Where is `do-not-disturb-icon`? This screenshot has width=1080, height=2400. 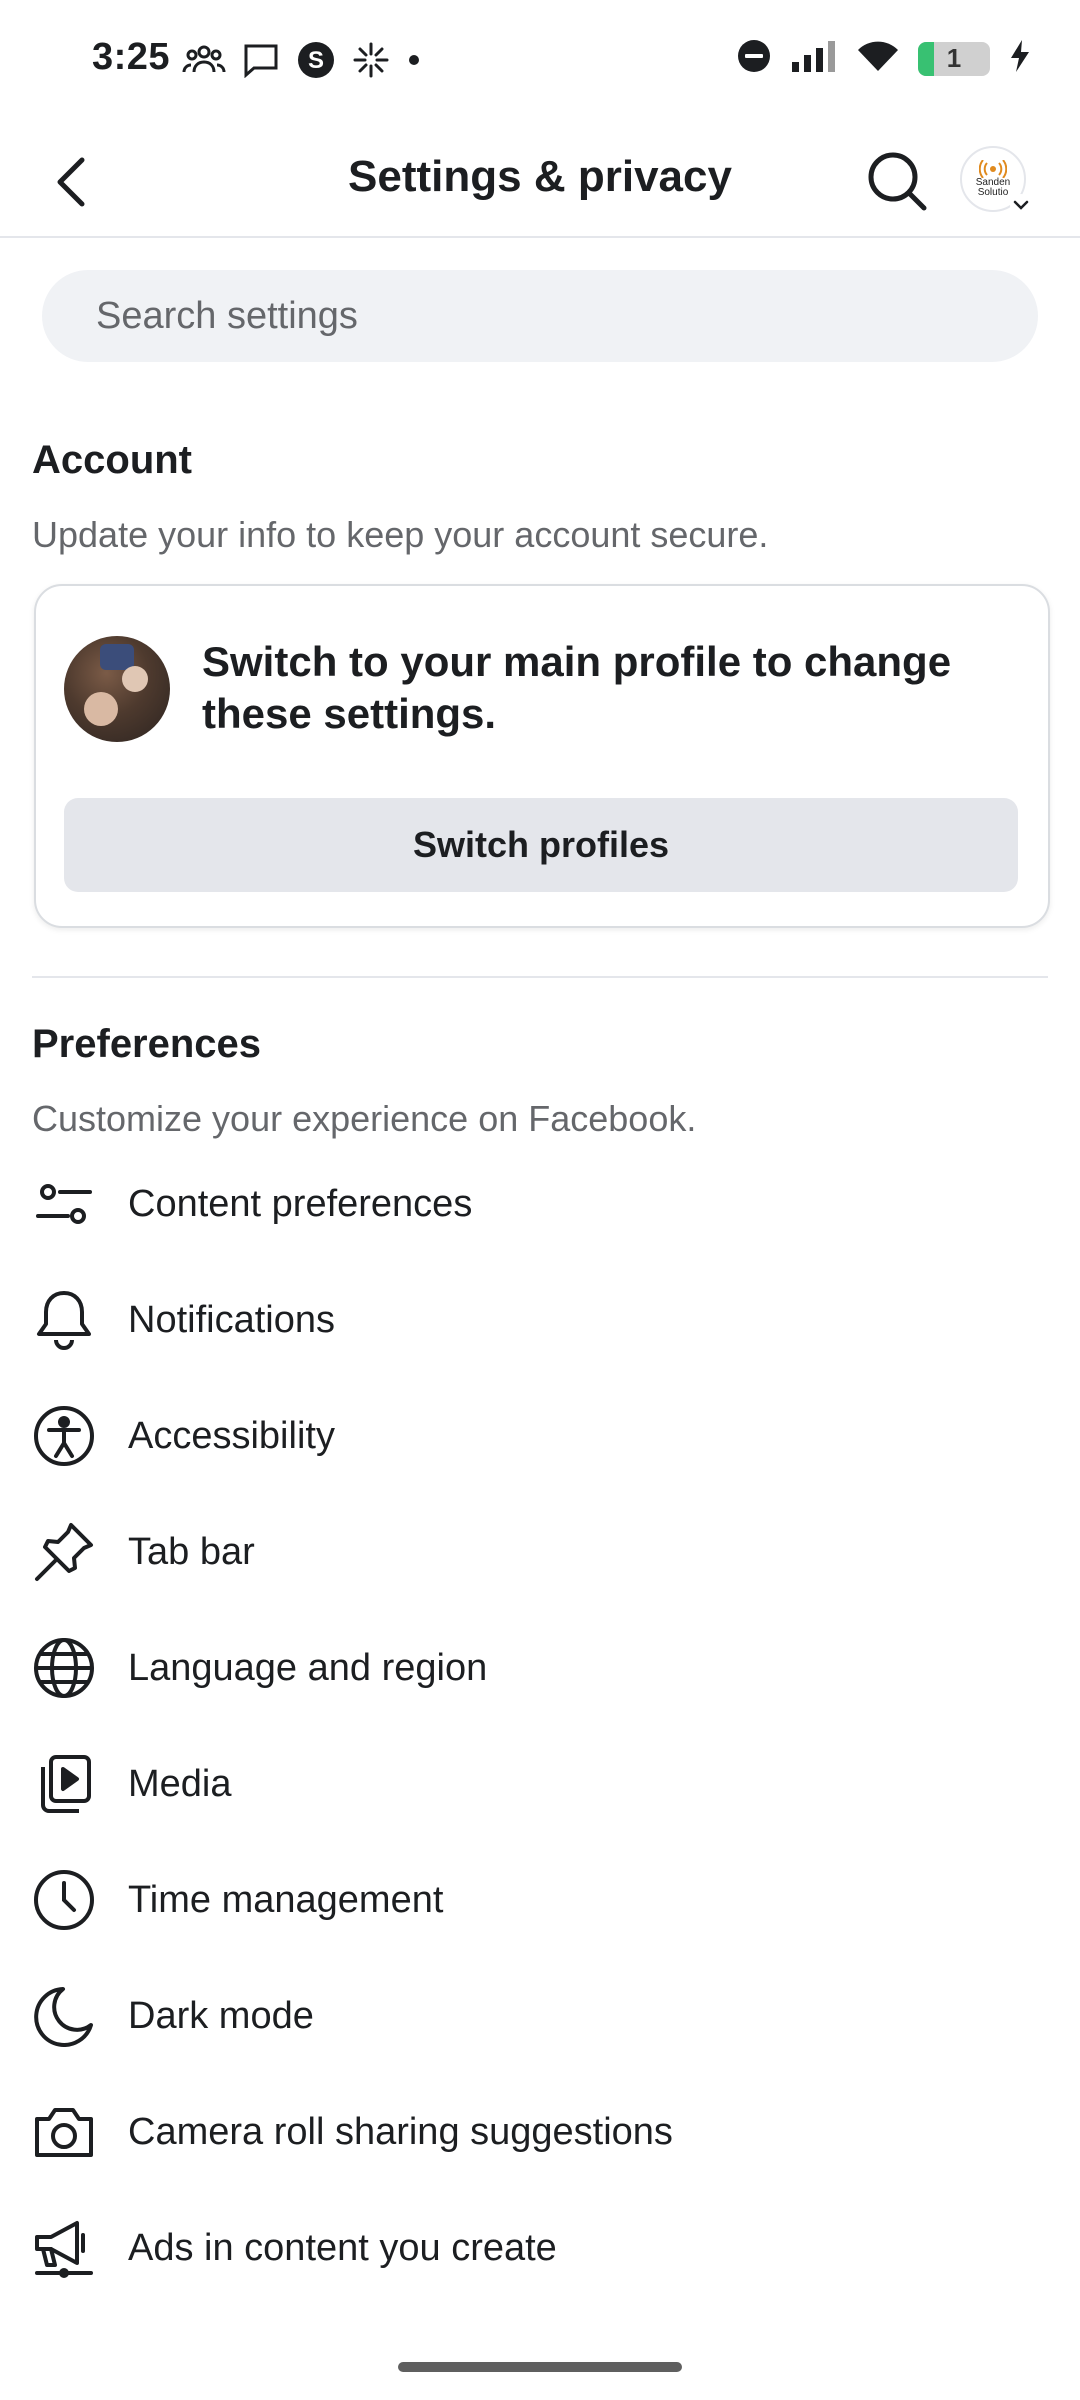 do-not-disturb-icon is located at coordinates (754, 58).